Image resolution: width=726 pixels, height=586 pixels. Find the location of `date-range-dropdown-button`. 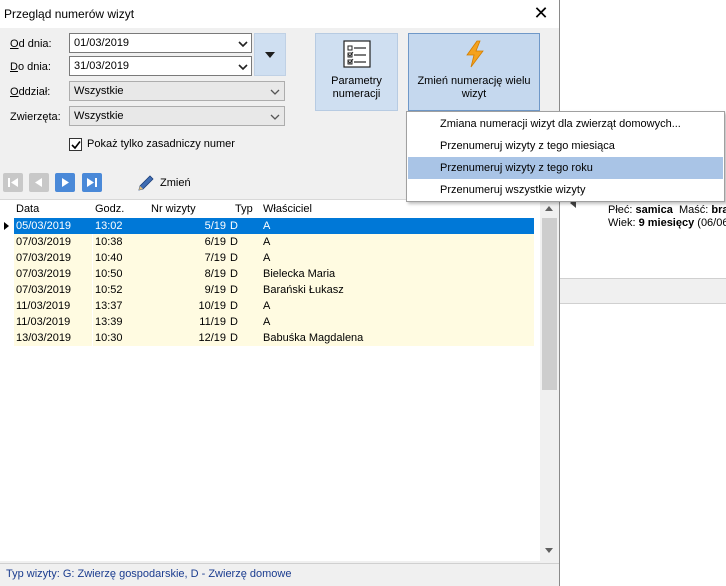

date-range-dropdown-button is located at coordinates (270, 54).